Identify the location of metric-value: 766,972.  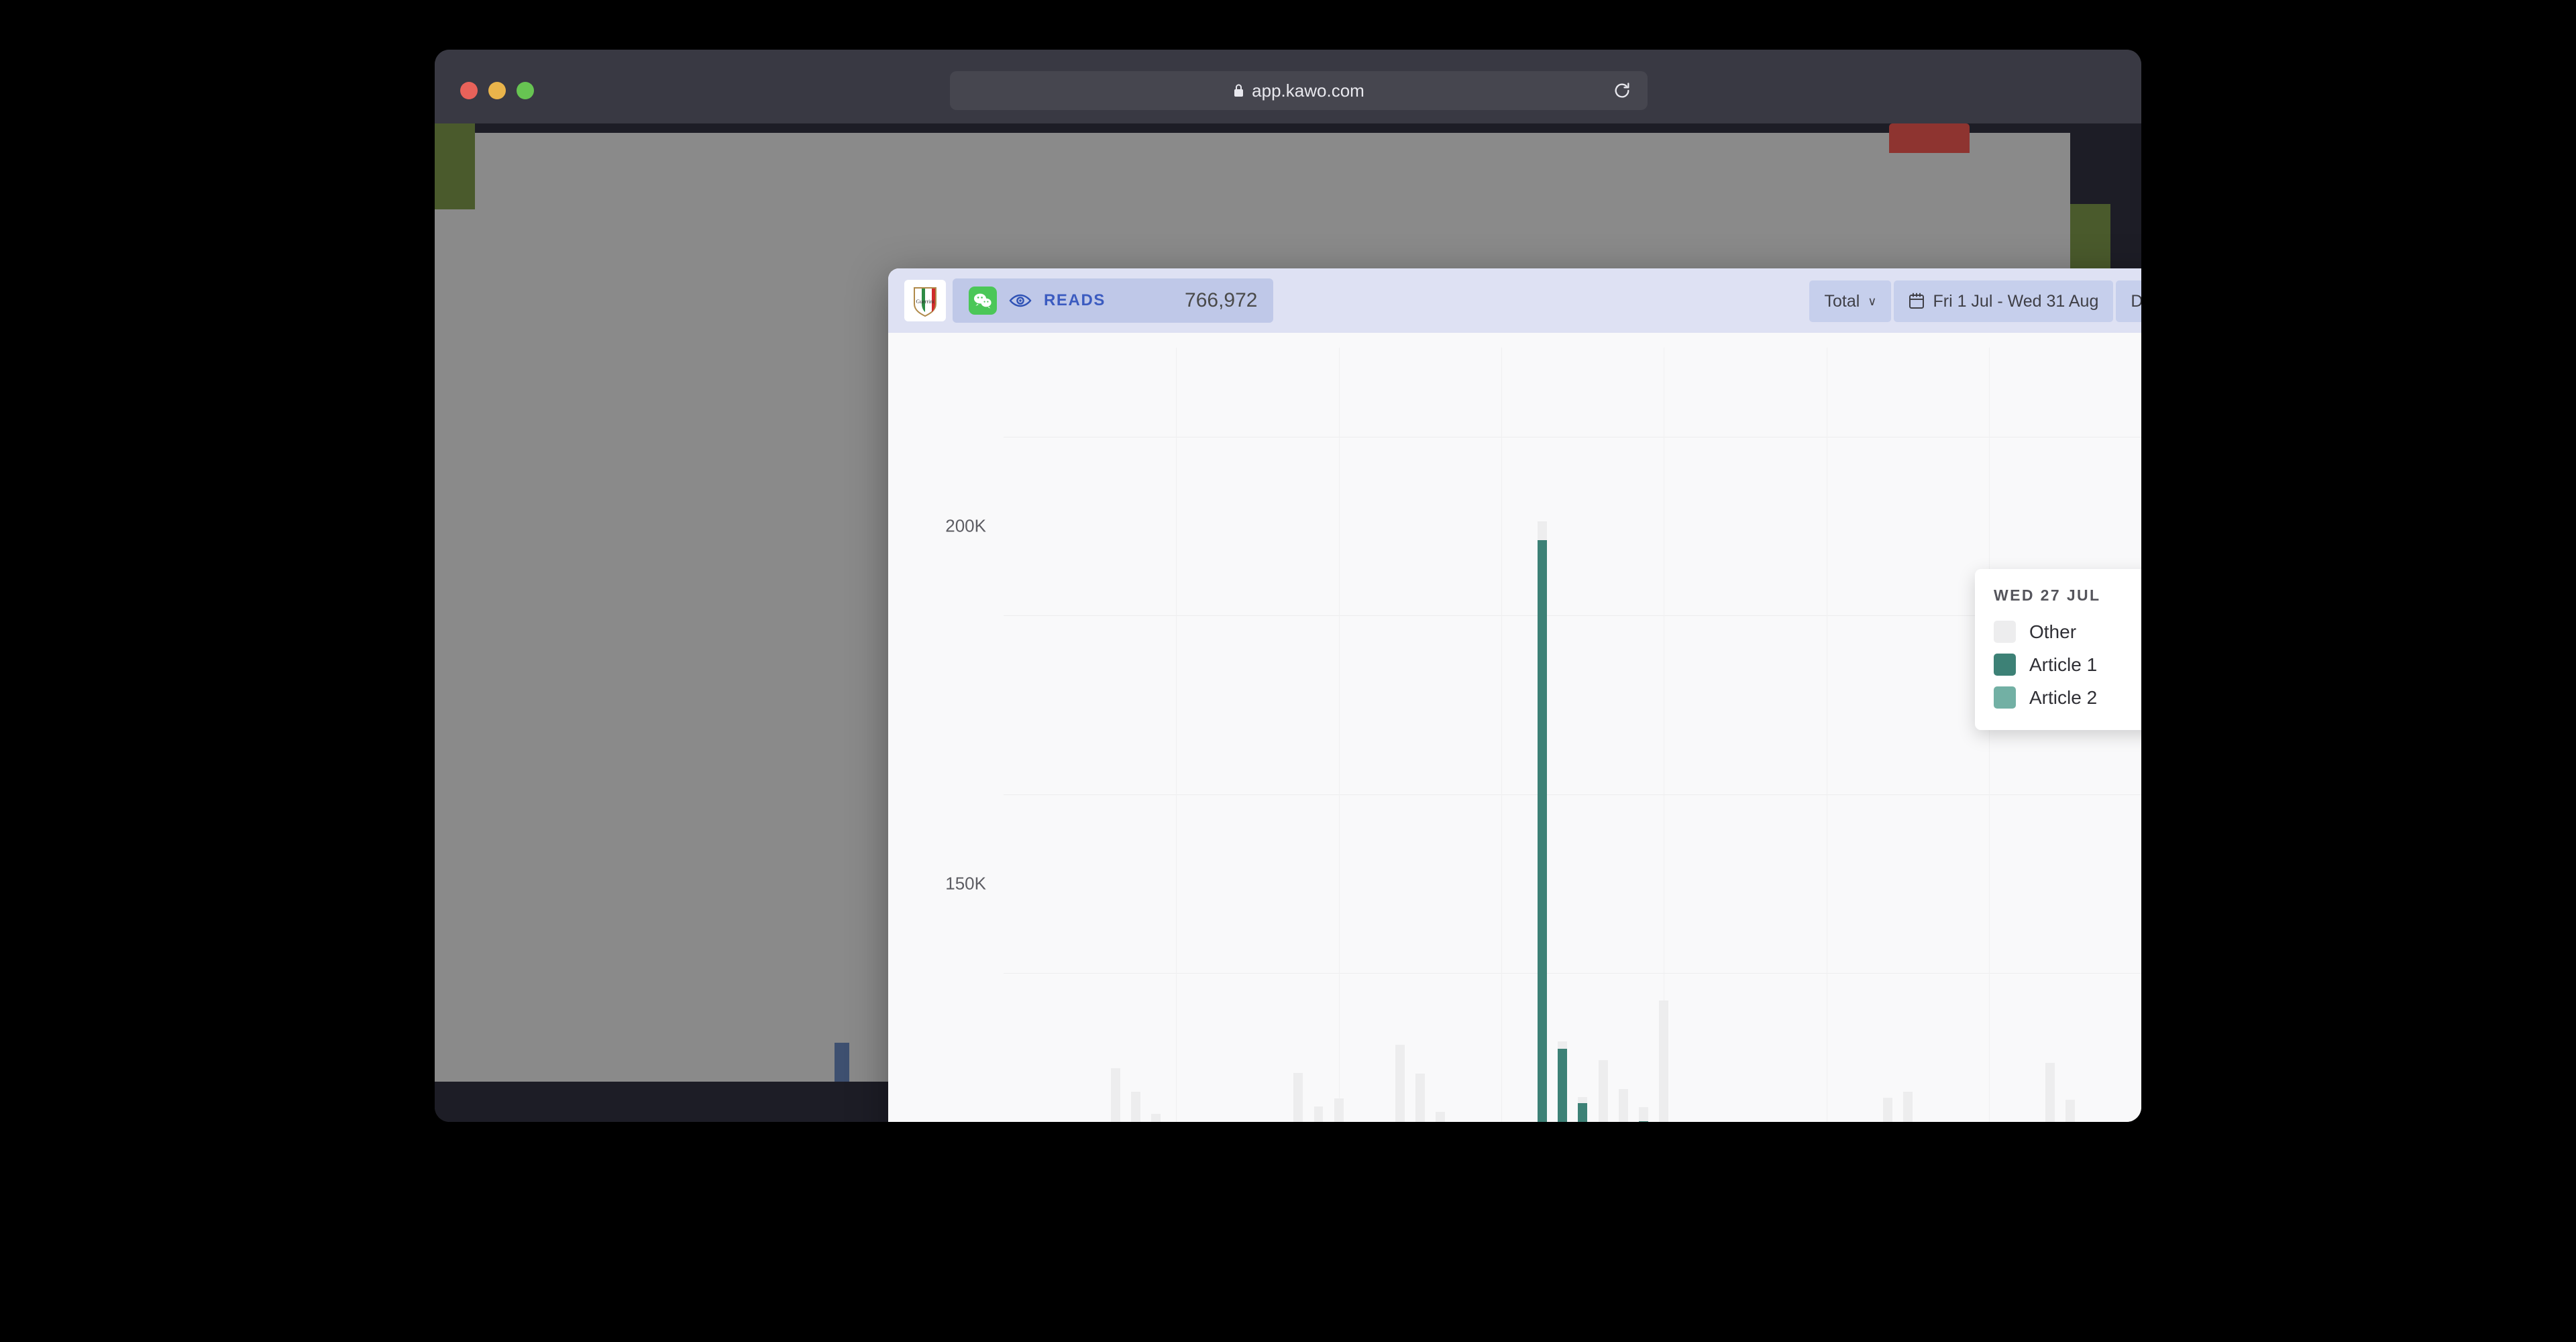
(1221, 300).